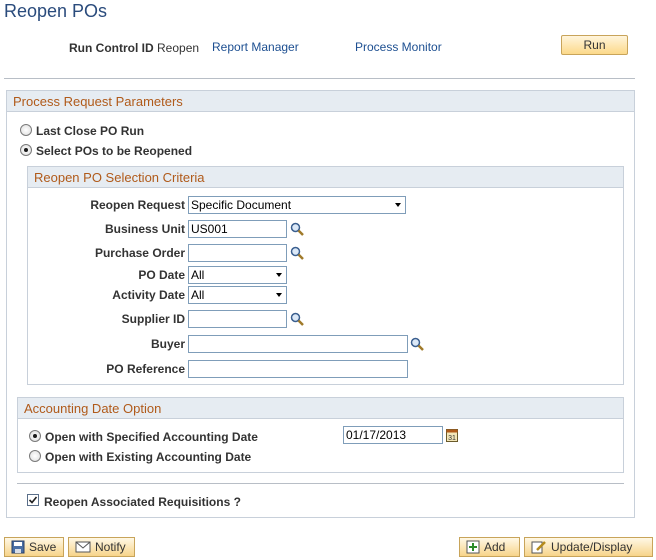 The width and height of the screenshot is (656, 560). I want to click on top-divider, so click(319, 78).